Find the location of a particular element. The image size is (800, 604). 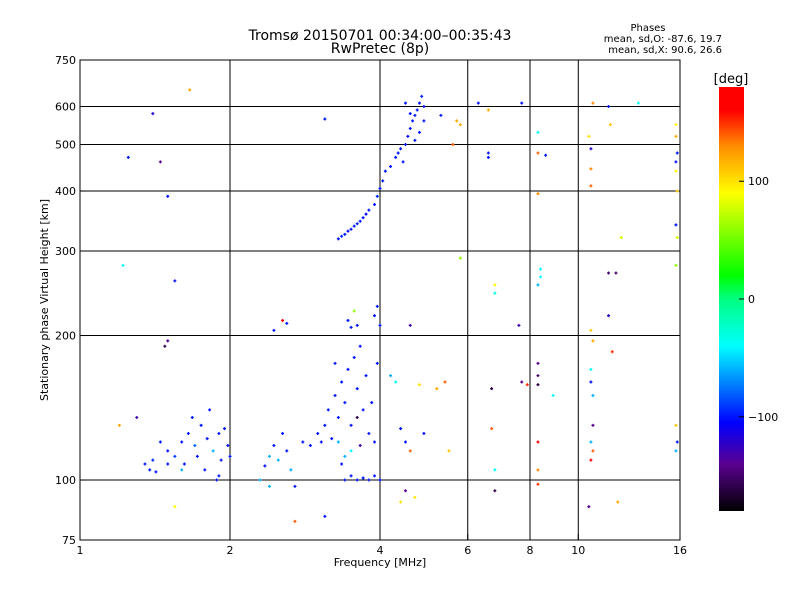

y-tick-label: 200 is located at coordinates (65, 336).